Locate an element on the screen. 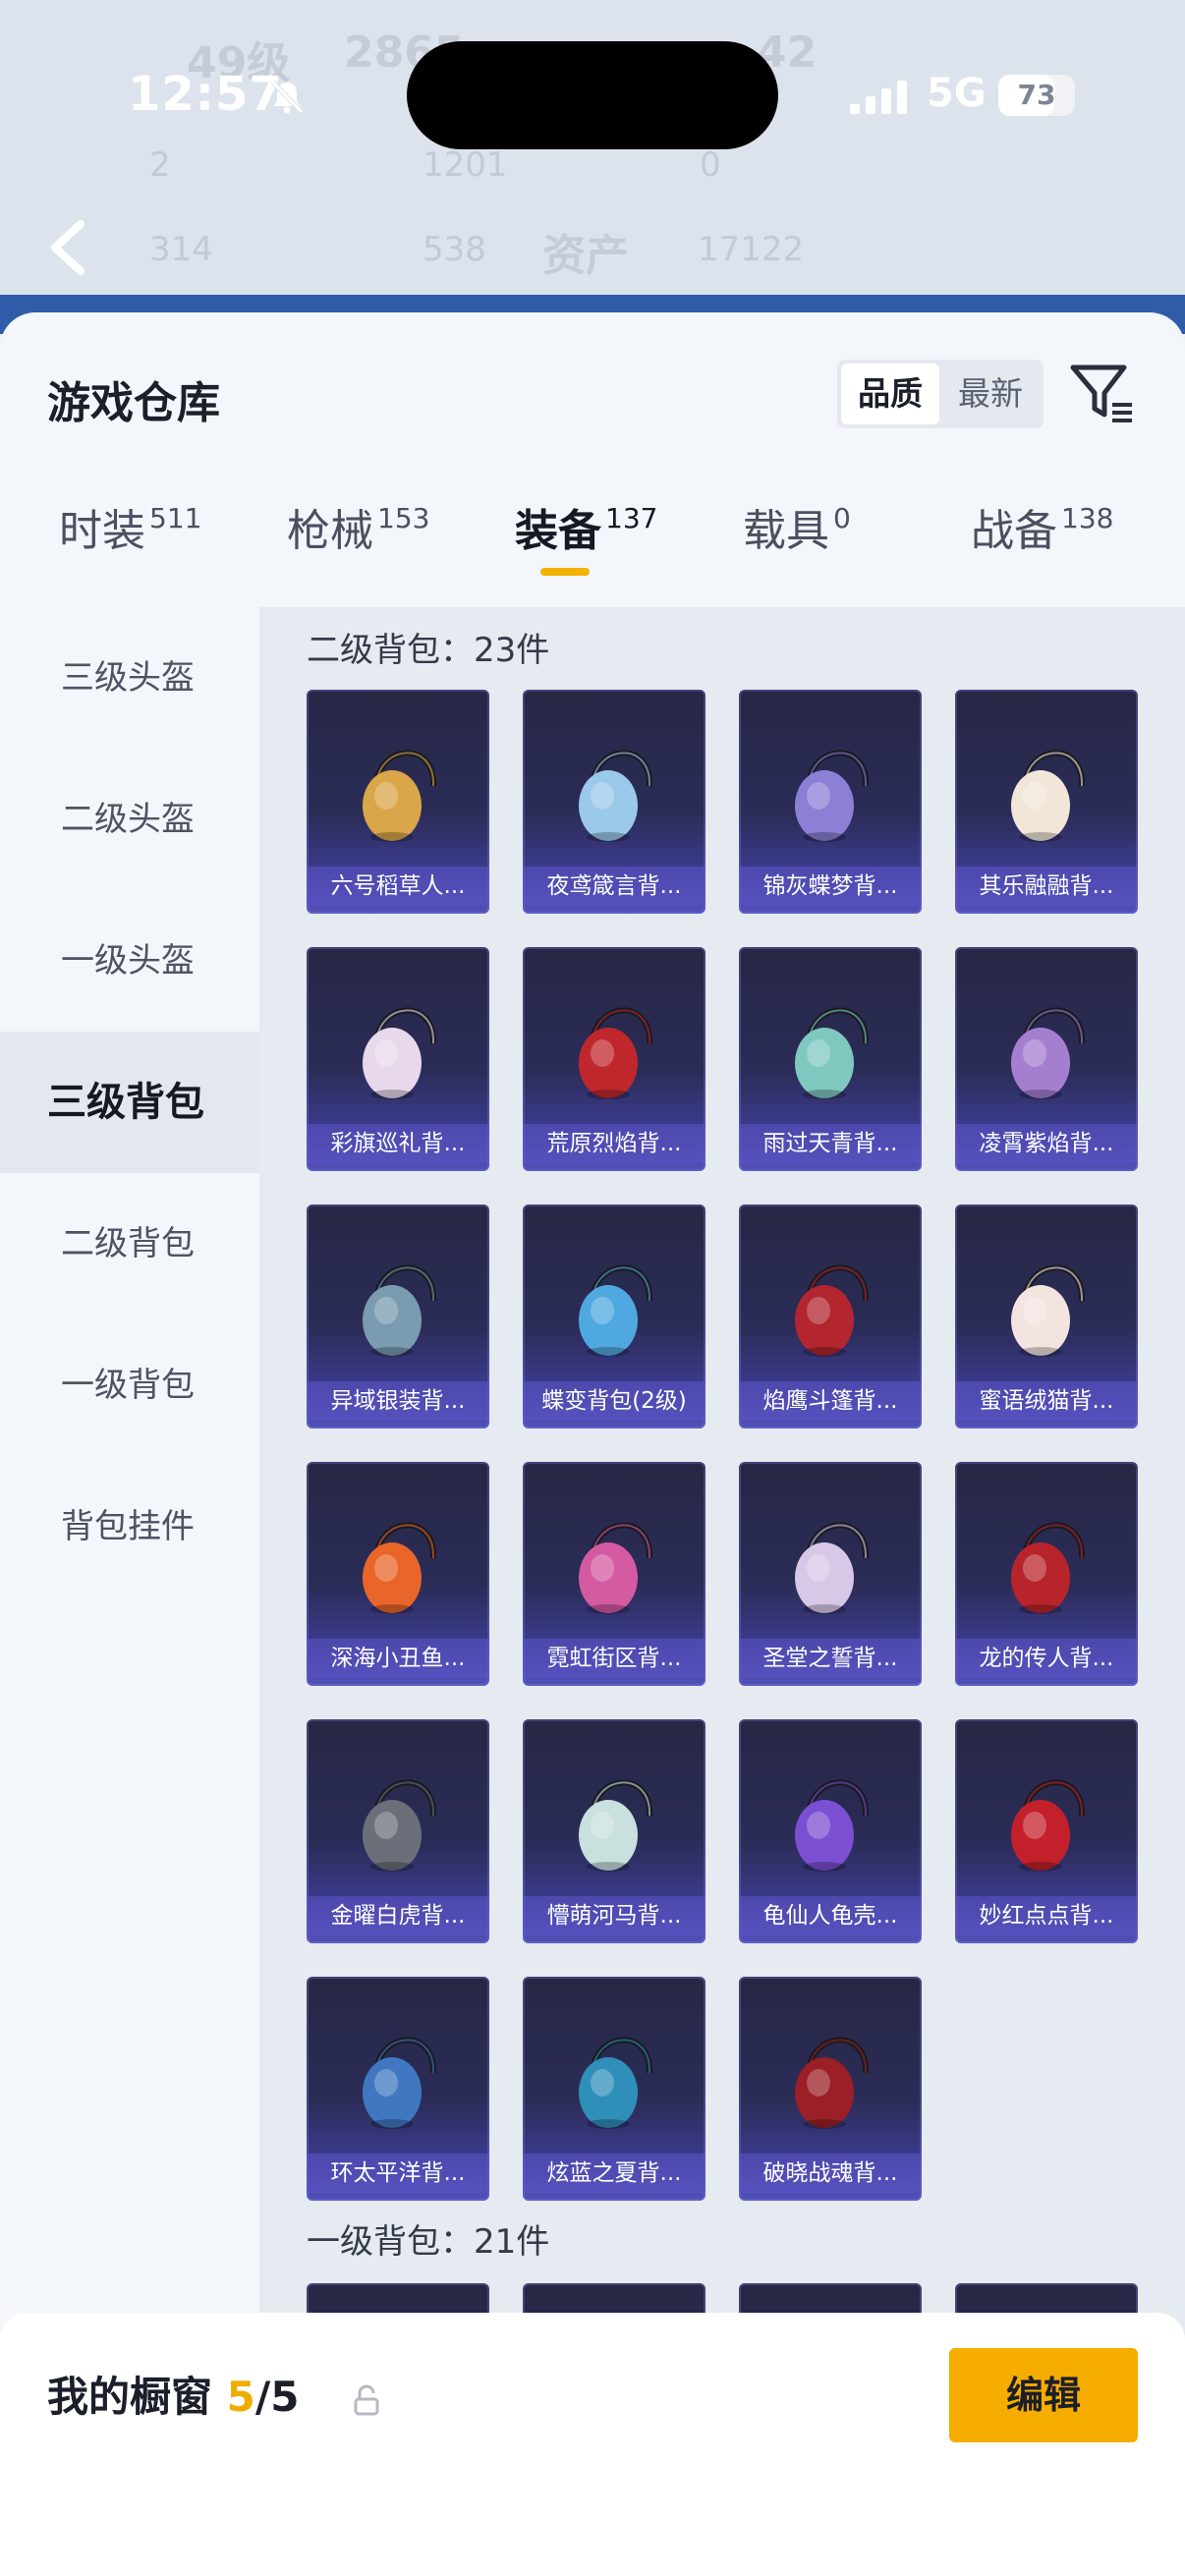 The image size is (1185, 2576). butterfly-backpack-icon is located at coordinates (616, 1310).